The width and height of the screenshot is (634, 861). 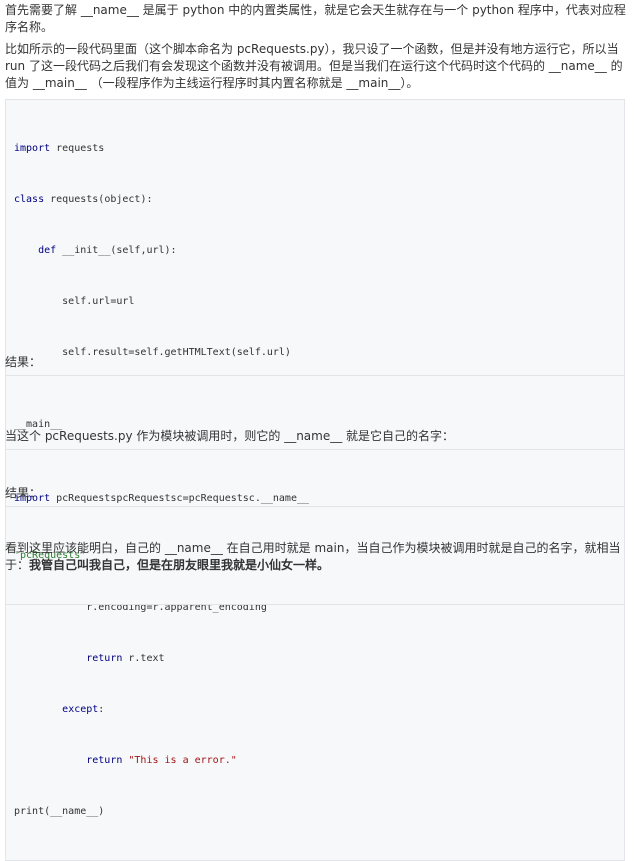 I want to click on code-line: def __init__(self,url):, so click(x=315, y=250).